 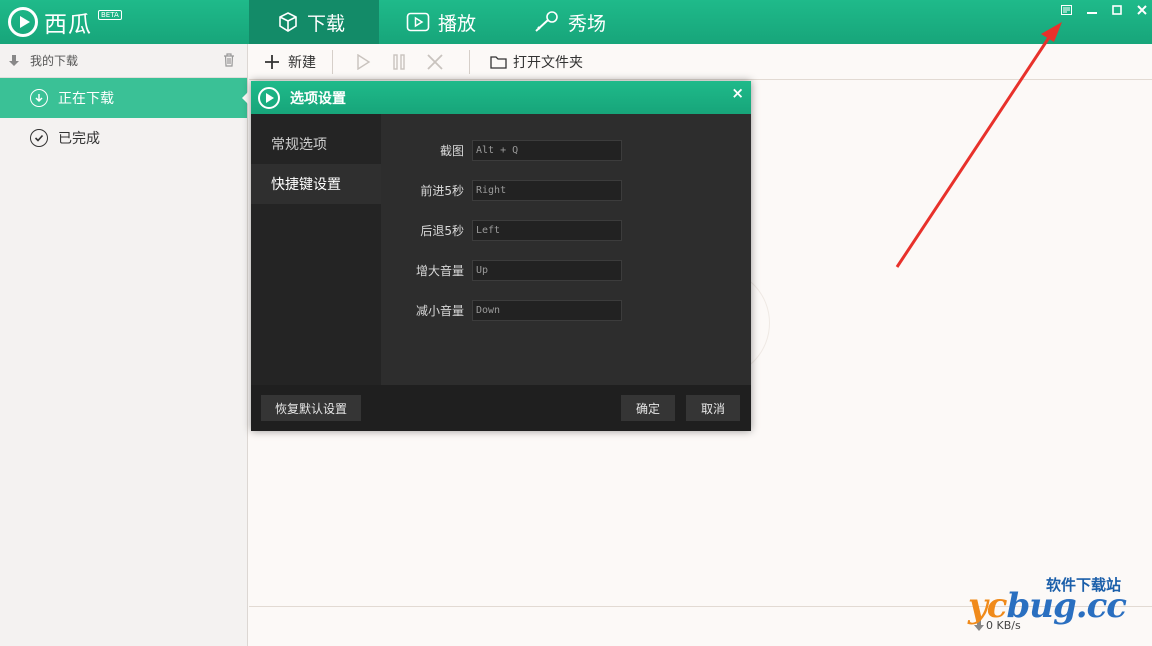 I want to click on hotkey-label: 减小音量, so click(x=439, y=310).